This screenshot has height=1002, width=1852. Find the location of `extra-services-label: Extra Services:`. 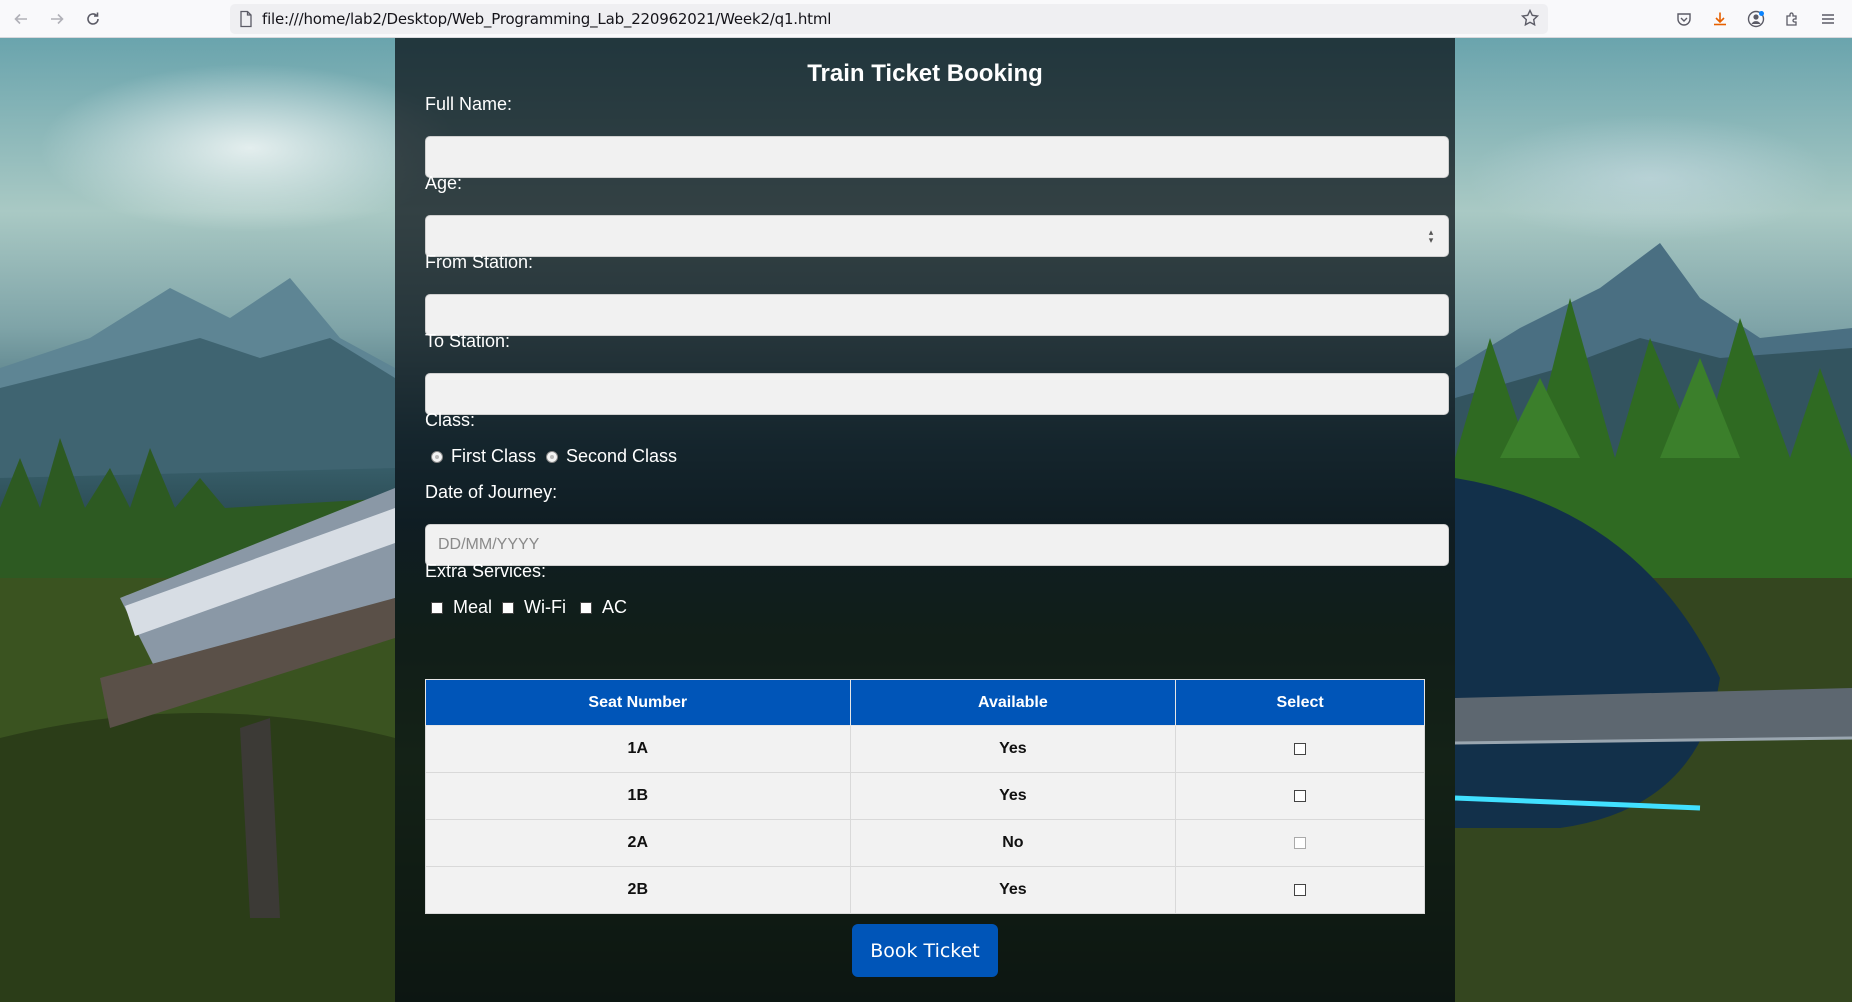

extra-services-label: Extra Services: is located at coordinates (486, 571).